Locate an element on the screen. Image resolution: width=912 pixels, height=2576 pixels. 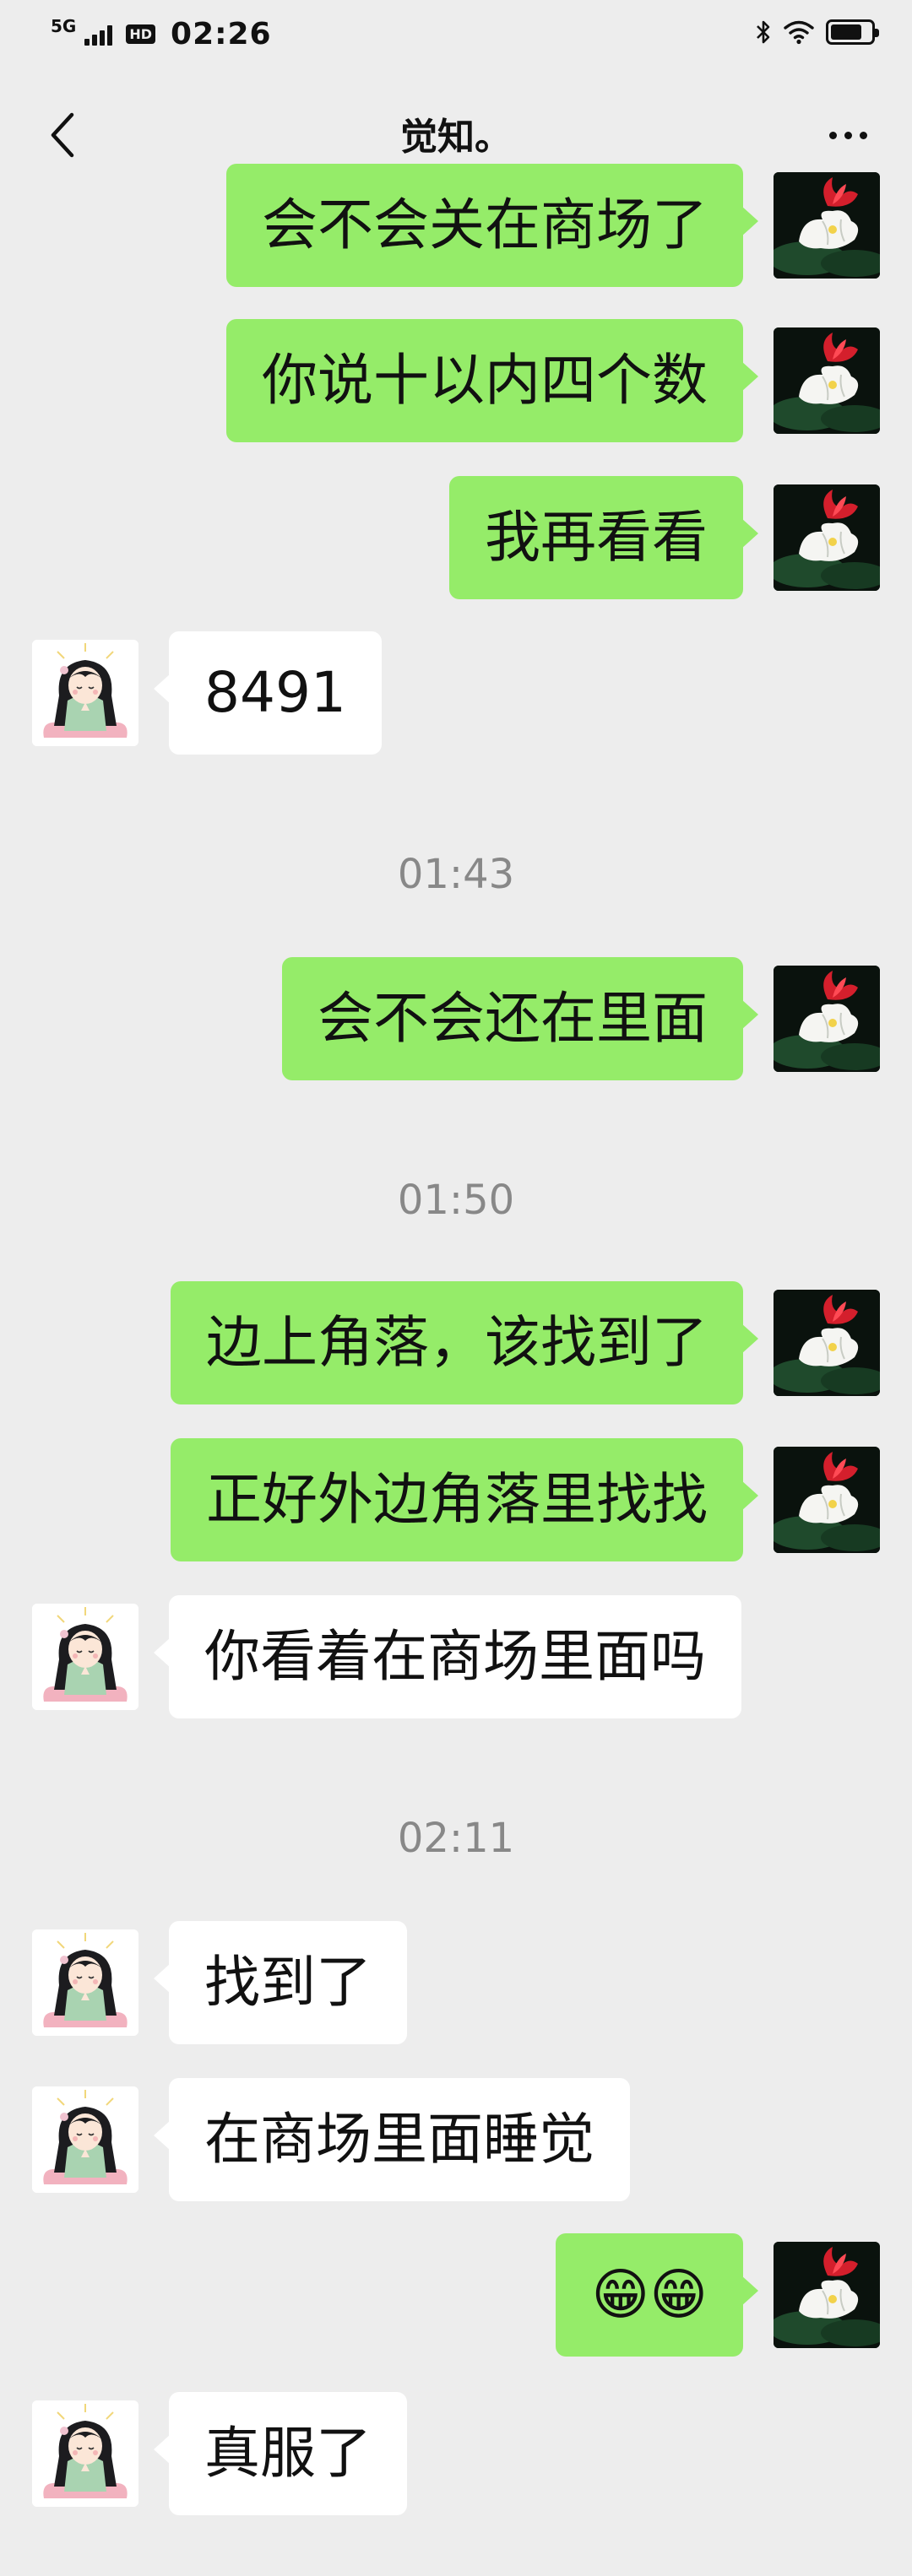
received-message: 在商场里面睡觉 is located at coordinates (456, 2145).